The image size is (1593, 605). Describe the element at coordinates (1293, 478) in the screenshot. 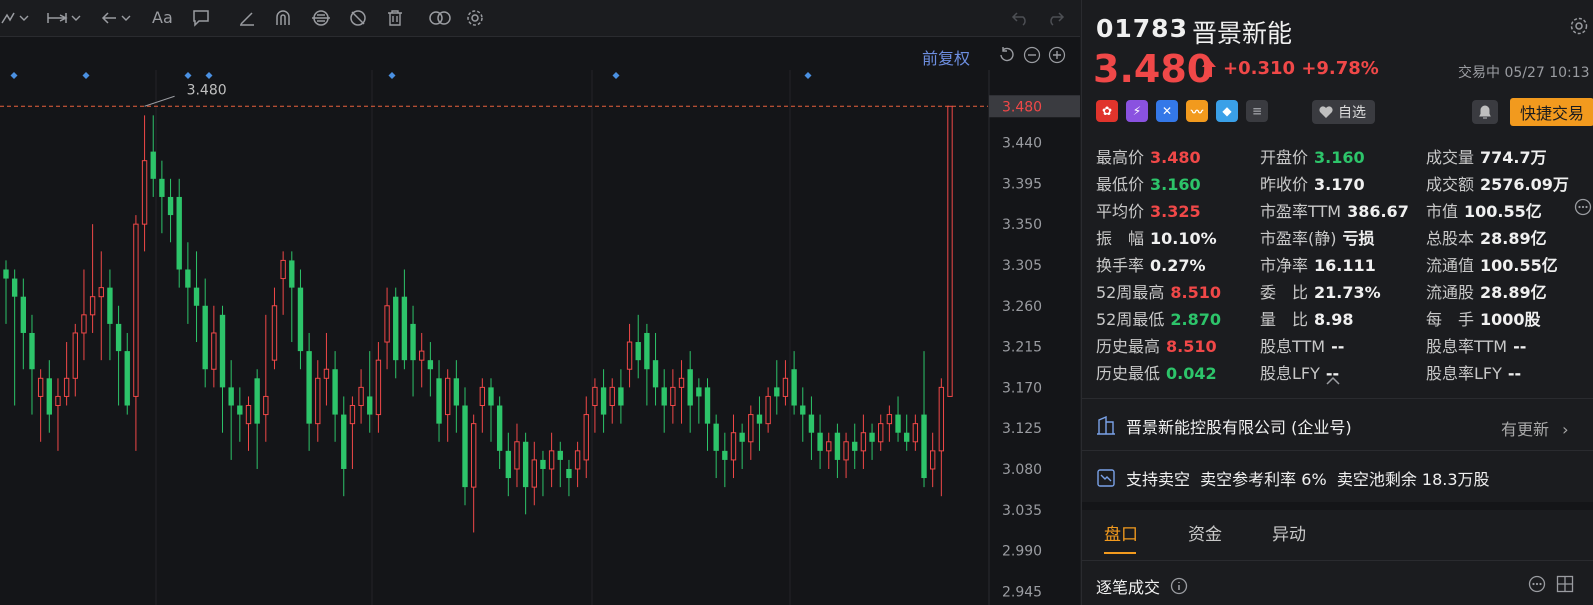

I see `short-selling-row: 支持卖空 卖空参考利率 6% 卖空池剩余 18.3万股` at that location.